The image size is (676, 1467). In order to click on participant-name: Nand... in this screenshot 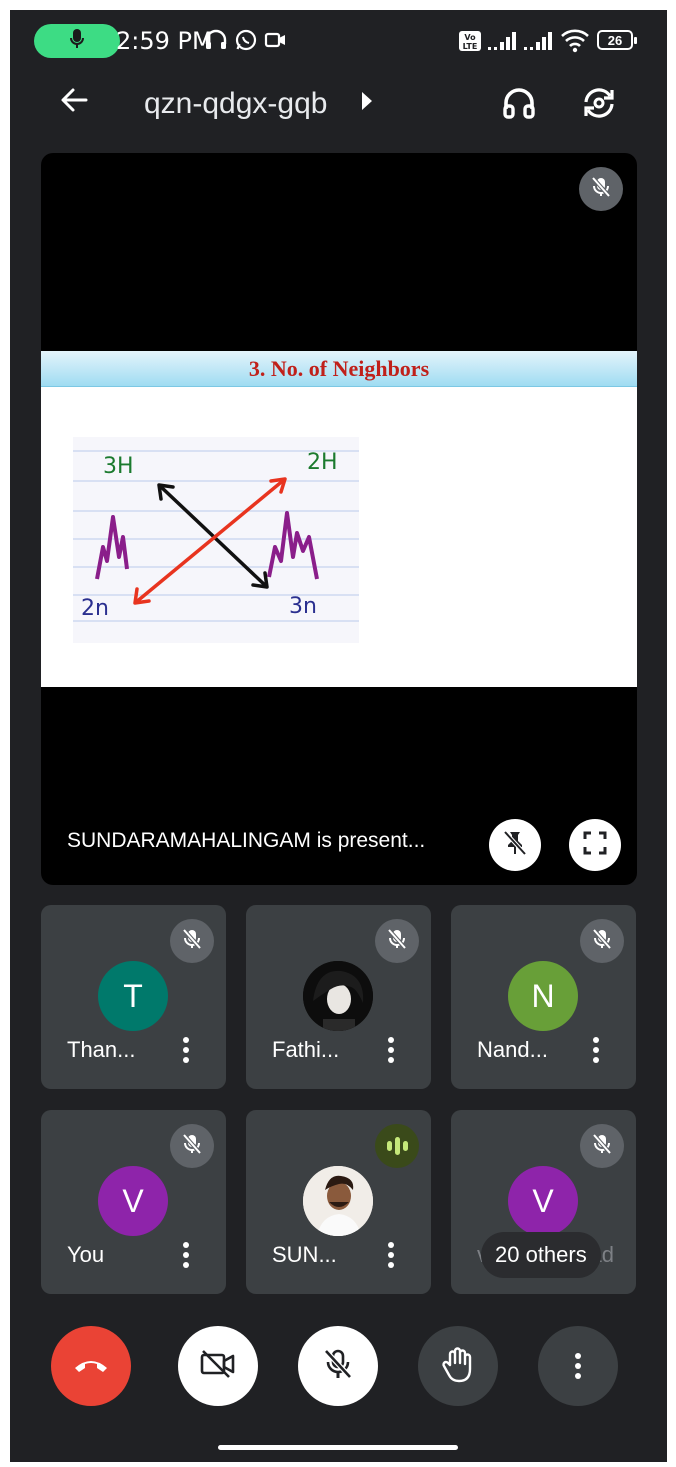, I will do `click(512, 1049)`.